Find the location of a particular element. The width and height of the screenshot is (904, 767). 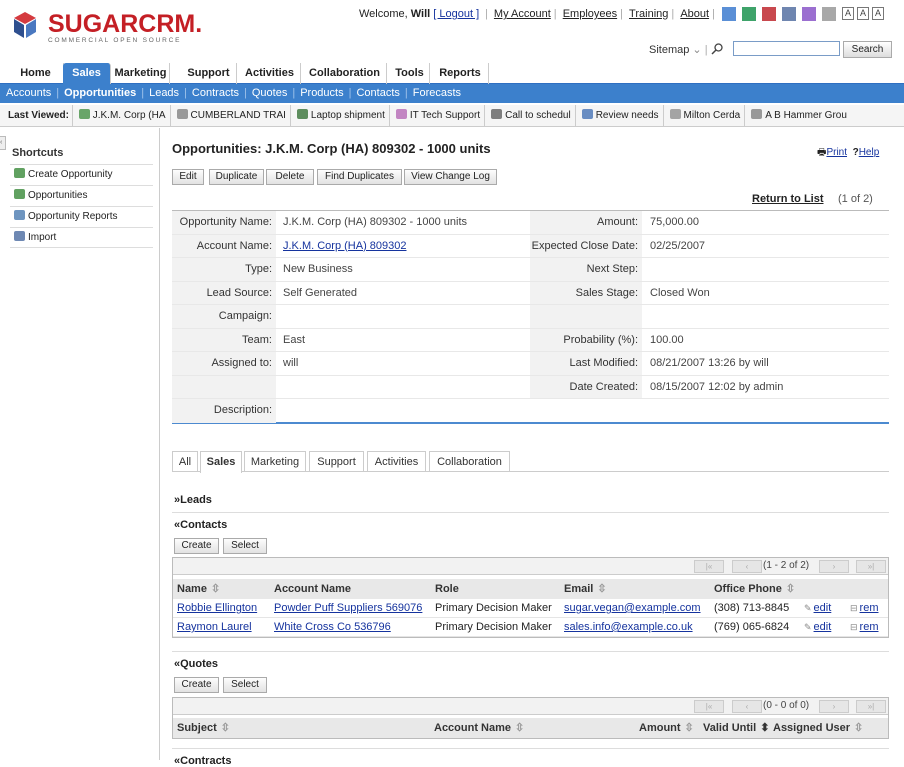

return-to-list-link: Return to List is located at coordinates (788, 199).